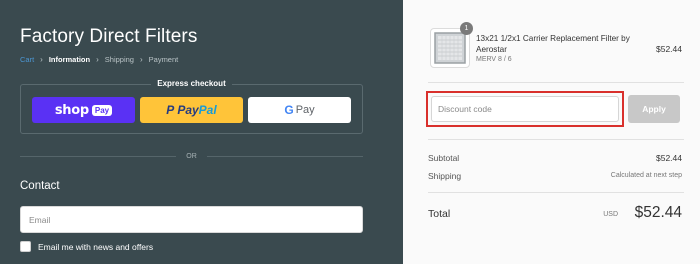  I want to click on google-g-icon: G, so click(289, 110).